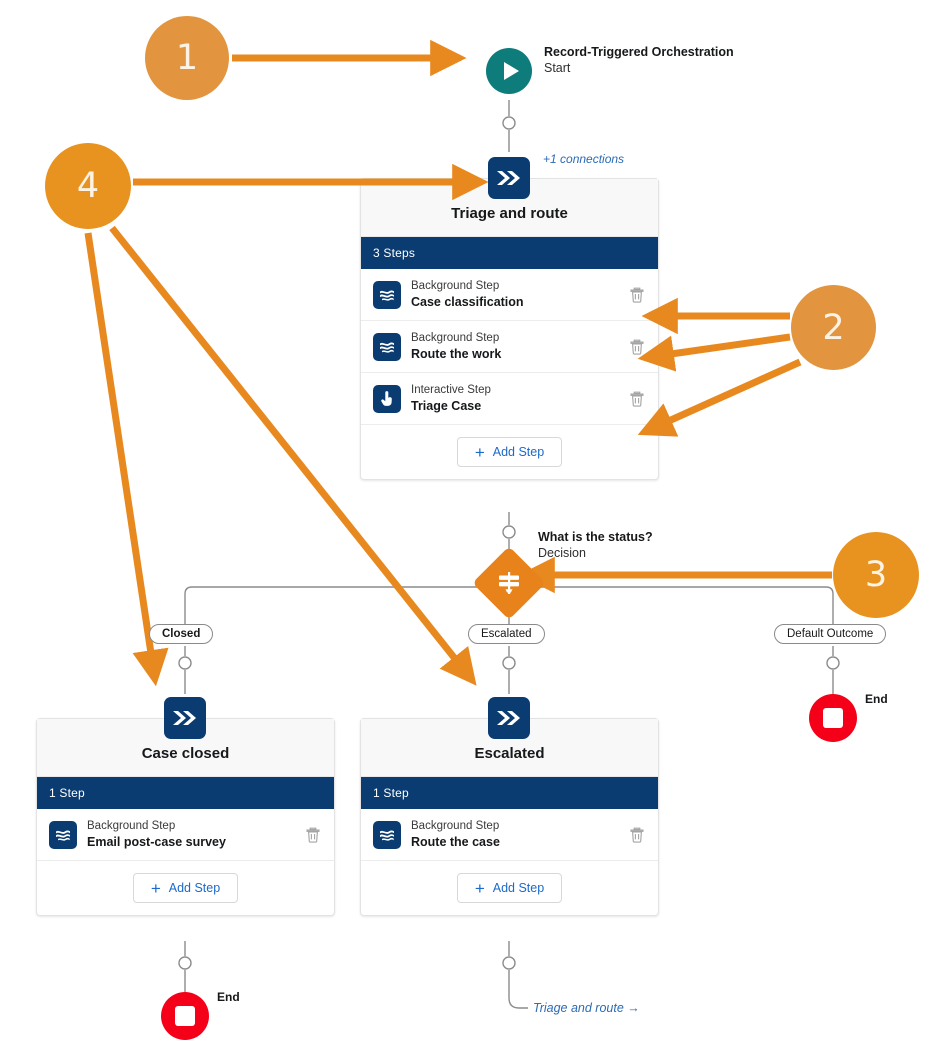 The height and width of the screenshot is (1064, 948). I want to click on decision-signpost-icon, so click(509, 583).